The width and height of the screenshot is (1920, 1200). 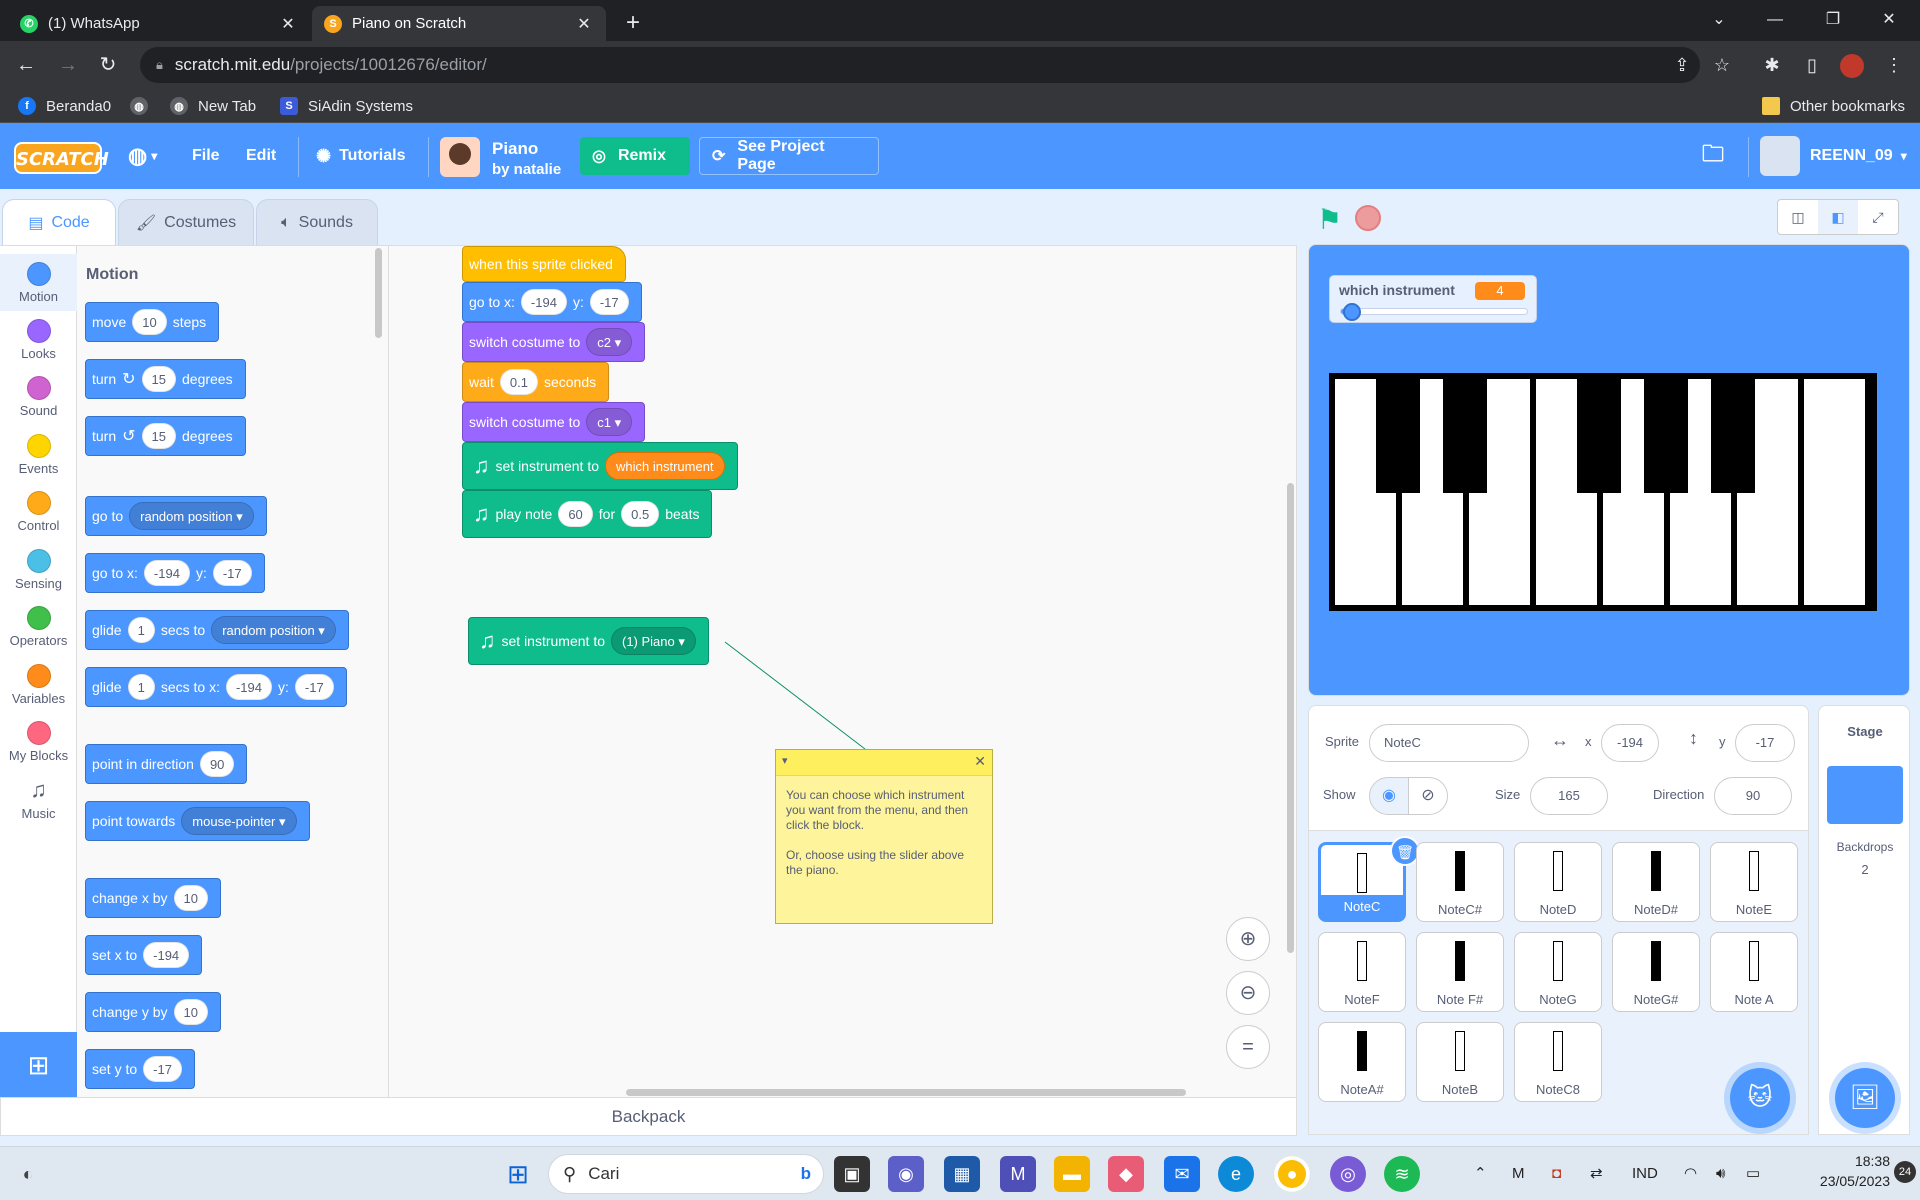 What do you see at coordinates (159, 23) in the screenshot?
I see `tab-whatsapp: ✆ (1) WhatsApp ✕` at bounding box center [159, 23].